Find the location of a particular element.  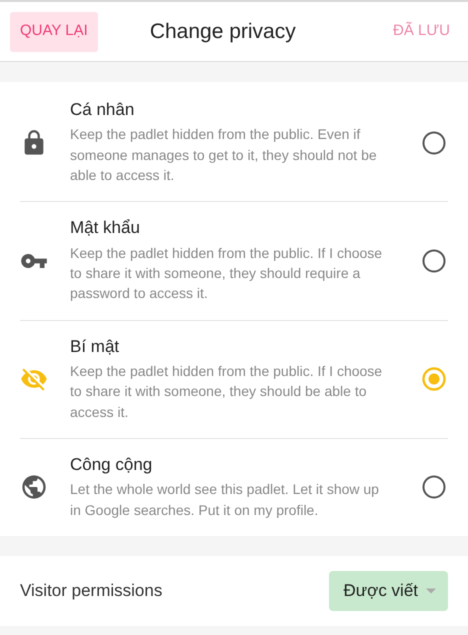

option-description: Keep the padlet hidden from the public. If I choose to share it with someone, they should be able to access it. is located at coordinates (227, 392).